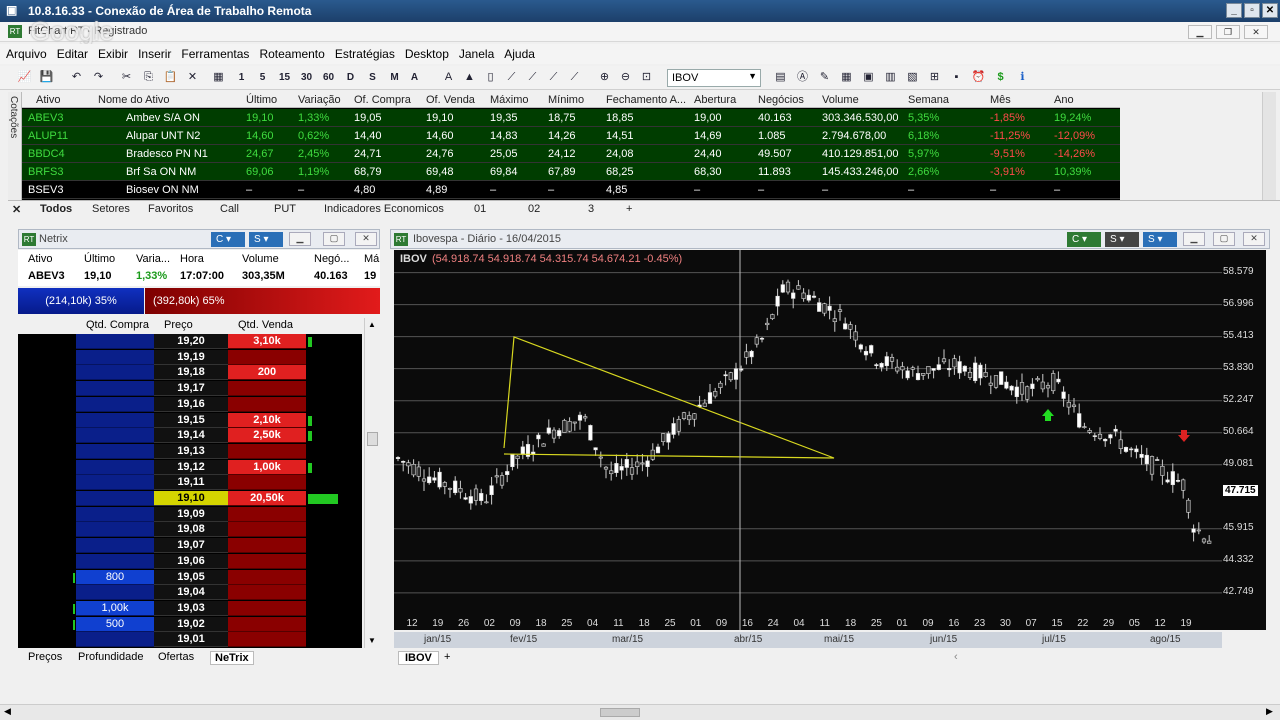 This screenshot has height=720, width=1280. Describe the element at coordinates (1252, 10) in the screenshot. I see `rd-restore-button: ▫` at that location.